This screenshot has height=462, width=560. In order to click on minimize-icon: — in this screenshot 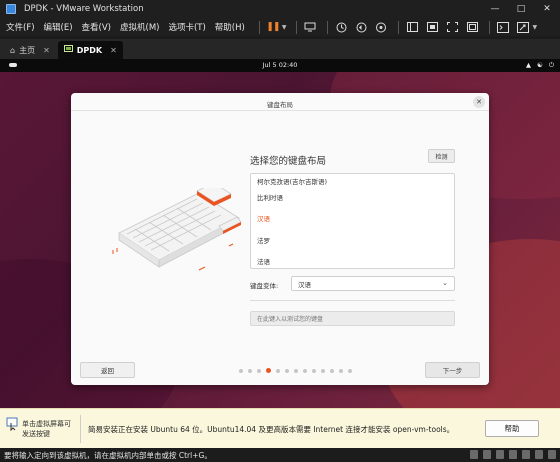, I will do `click(495, 9)`.